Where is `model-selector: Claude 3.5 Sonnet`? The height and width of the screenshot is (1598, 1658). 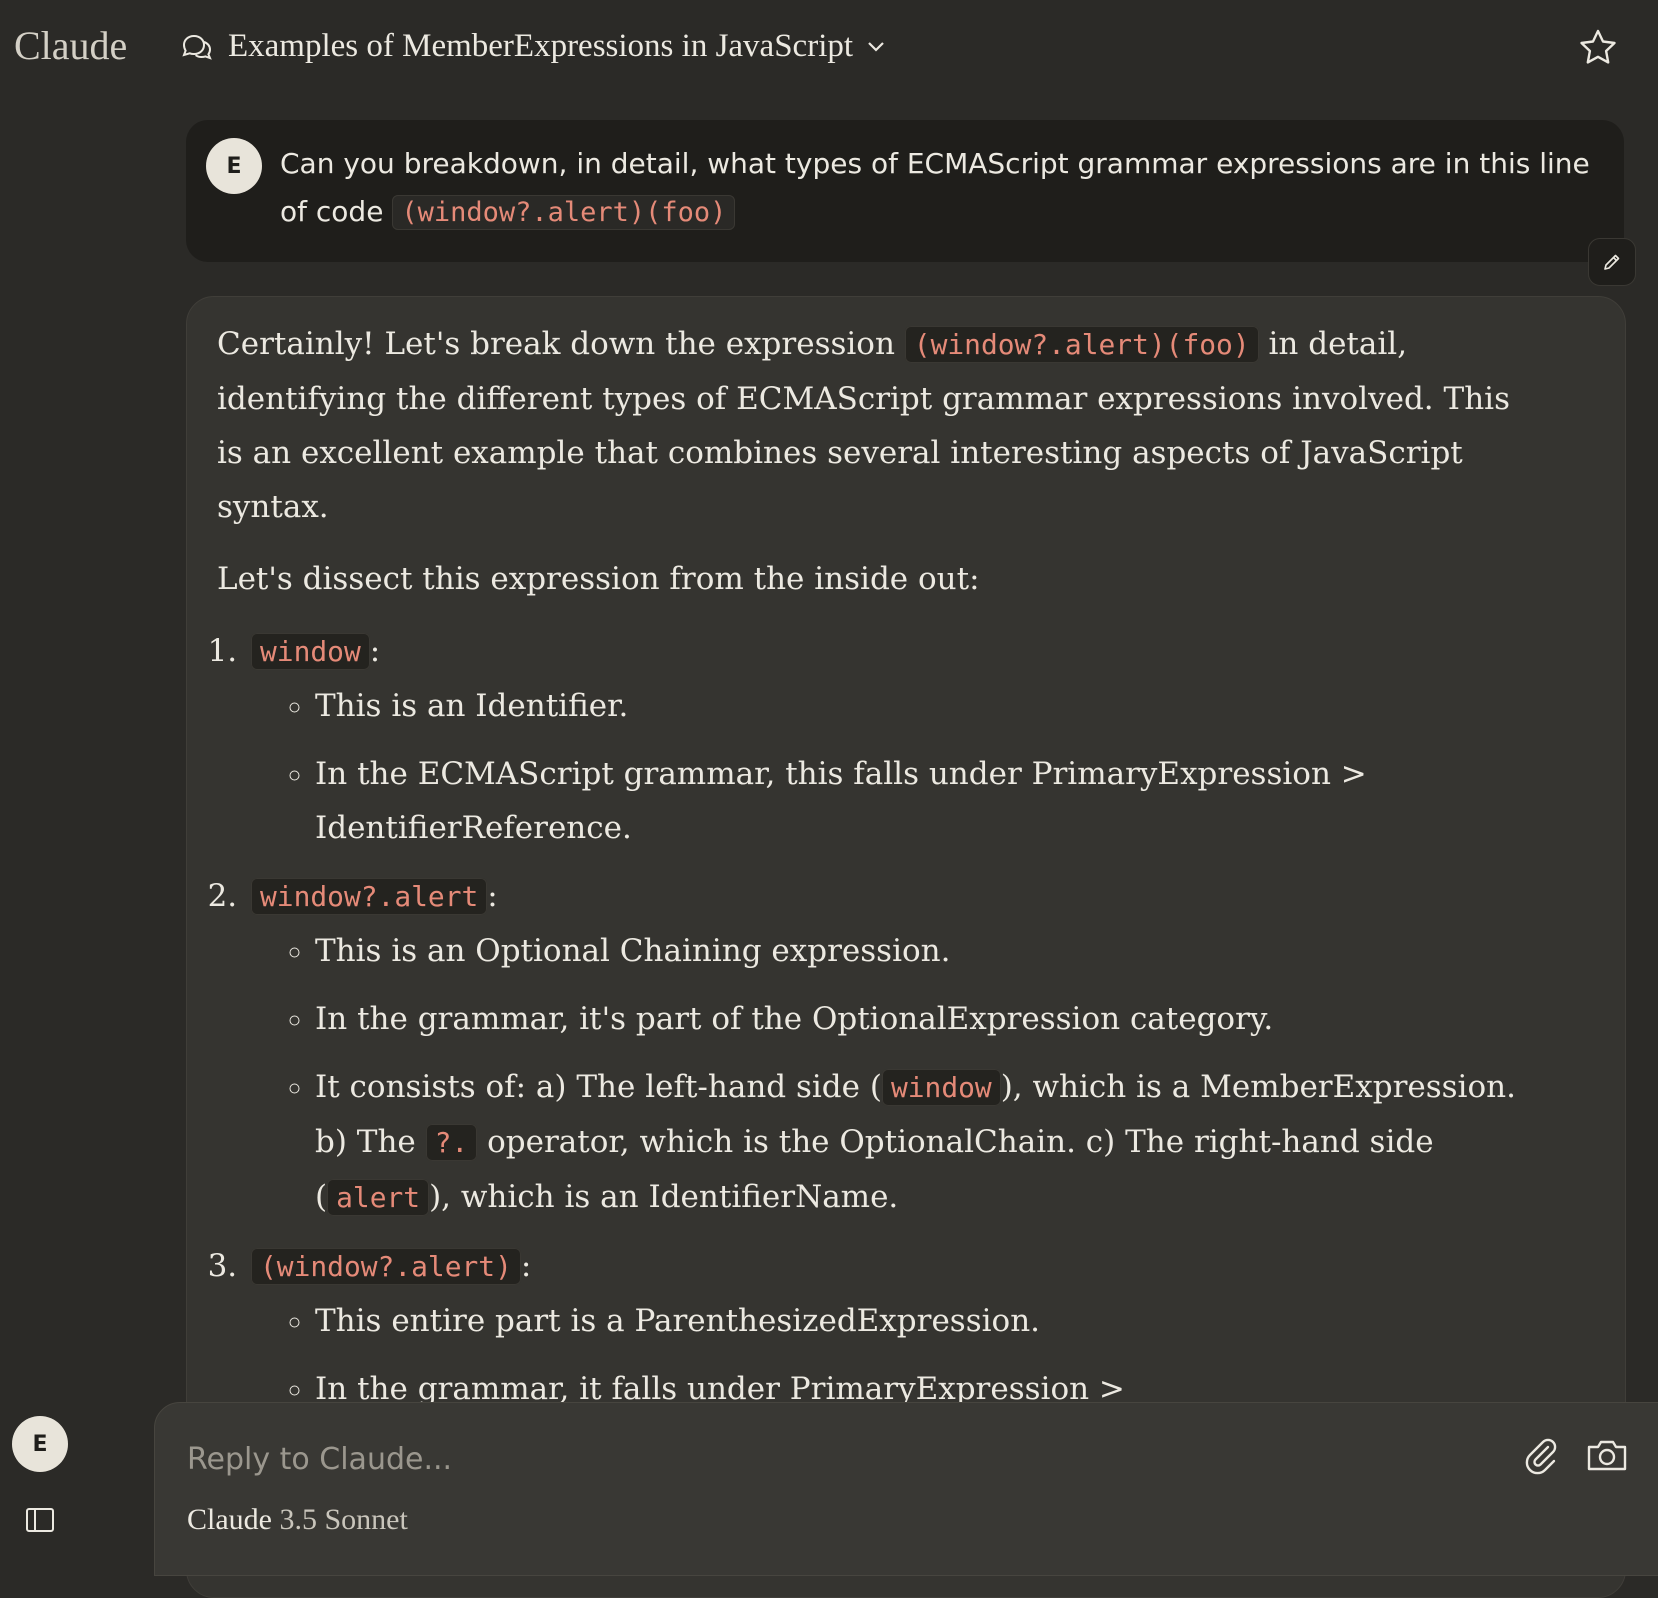
model-selector: Claude 3.5 Sonnet is located at coordinates (297, 1520).